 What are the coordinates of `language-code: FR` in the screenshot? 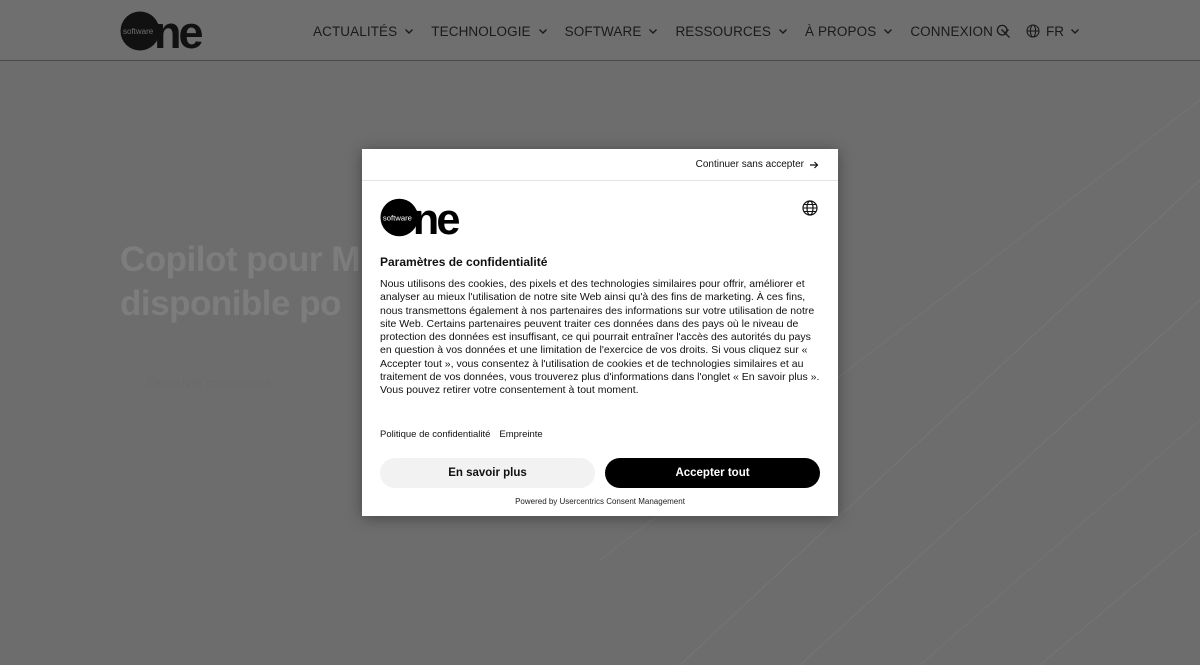 It's located at (1055, 31).